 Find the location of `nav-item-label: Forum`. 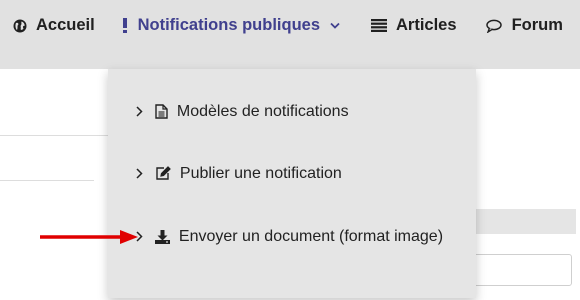

nav-item-label: Forum is located at coordinates (537, 25).